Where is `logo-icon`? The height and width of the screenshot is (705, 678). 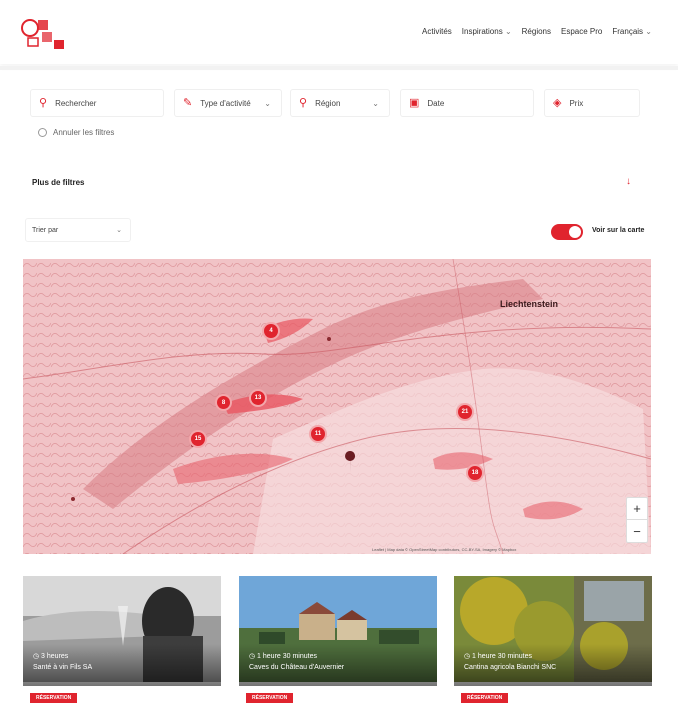
logo-icon is located at coordinates (44, 34).